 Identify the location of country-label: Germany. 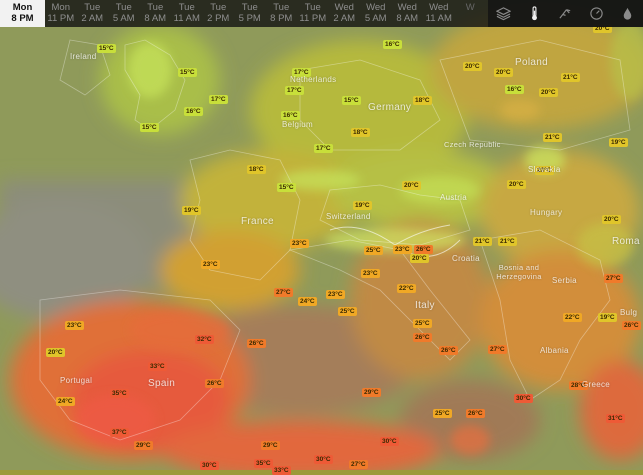
(390, 107).